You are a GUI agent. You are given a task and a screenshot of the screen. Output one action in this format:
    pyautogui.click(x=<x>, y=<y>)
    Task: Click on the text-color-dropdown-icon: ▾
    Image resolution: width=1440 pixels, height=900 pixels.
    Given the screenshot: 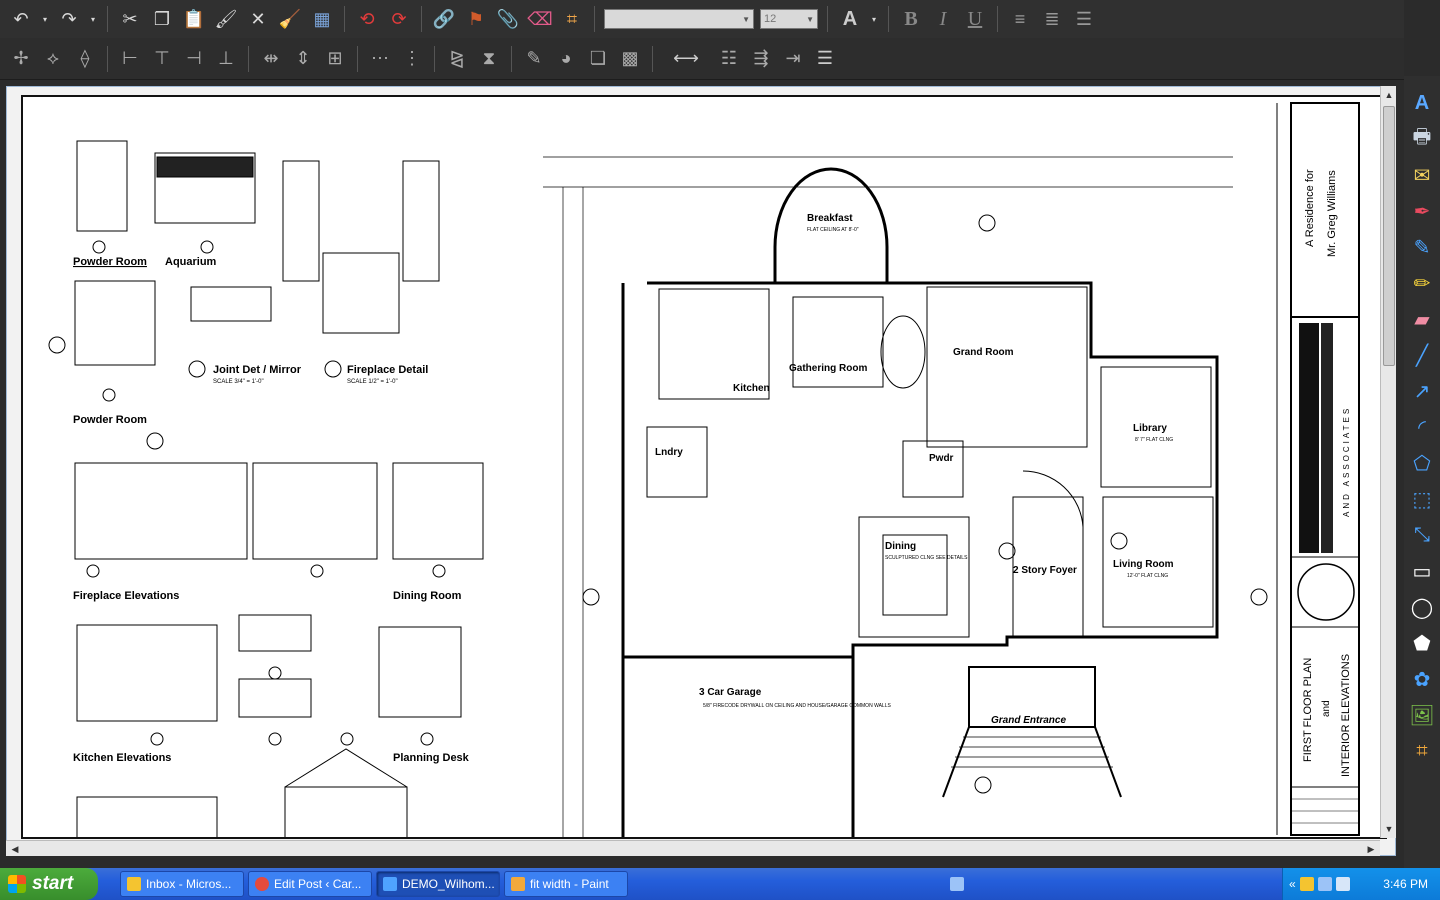 What is the action you would take?
    pyautogui.click(x=874, y=19)
    